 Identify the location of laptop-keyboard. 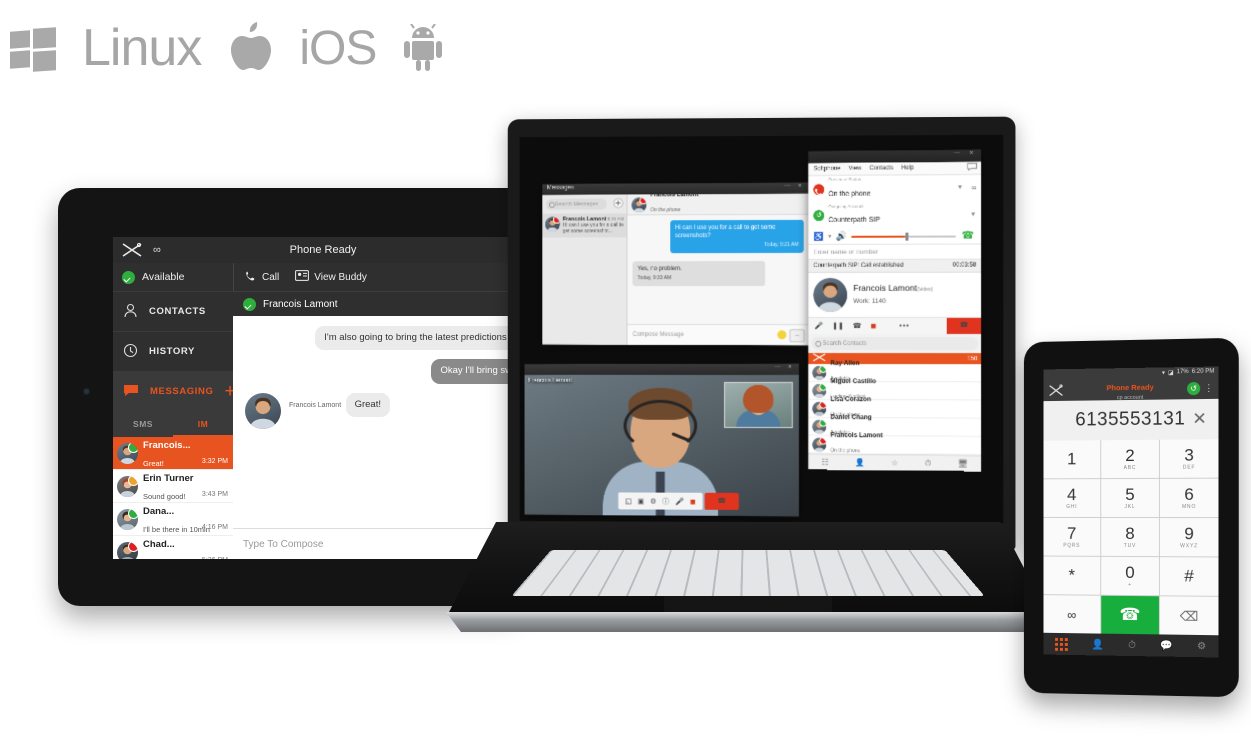
(748, 573).